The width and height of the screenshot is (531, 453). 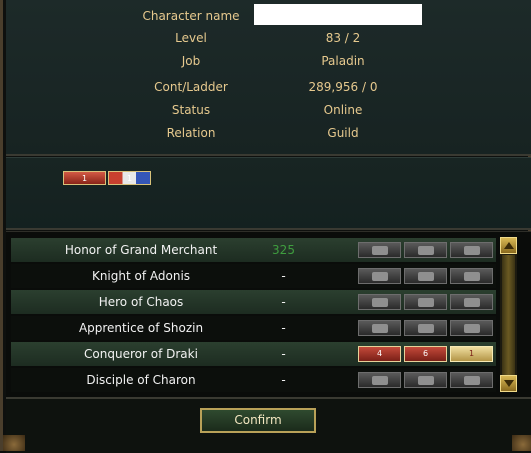 What do you see at coordinates (253, 250) in the screenshot?
I see `title-row: Honor of Grand Merchant 325` at bounding box center [253, 250].